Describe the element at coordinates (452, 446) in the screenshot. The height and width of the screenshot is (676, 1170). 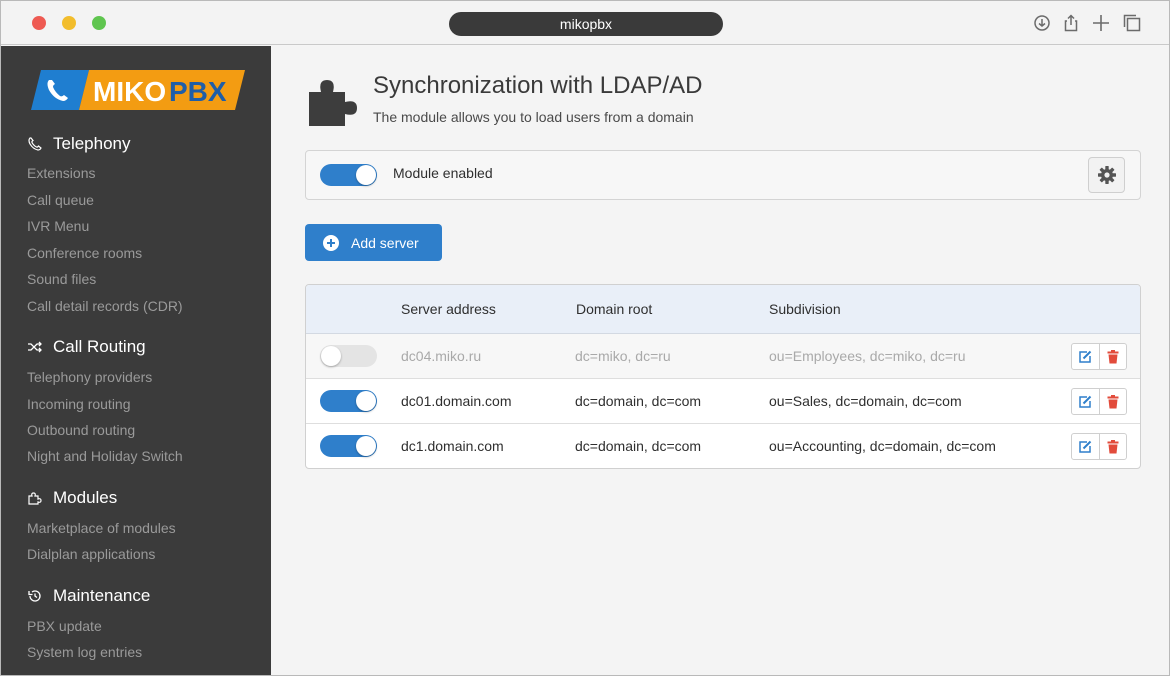
I see `server-address-cell: dc1.domain.com` at that location.